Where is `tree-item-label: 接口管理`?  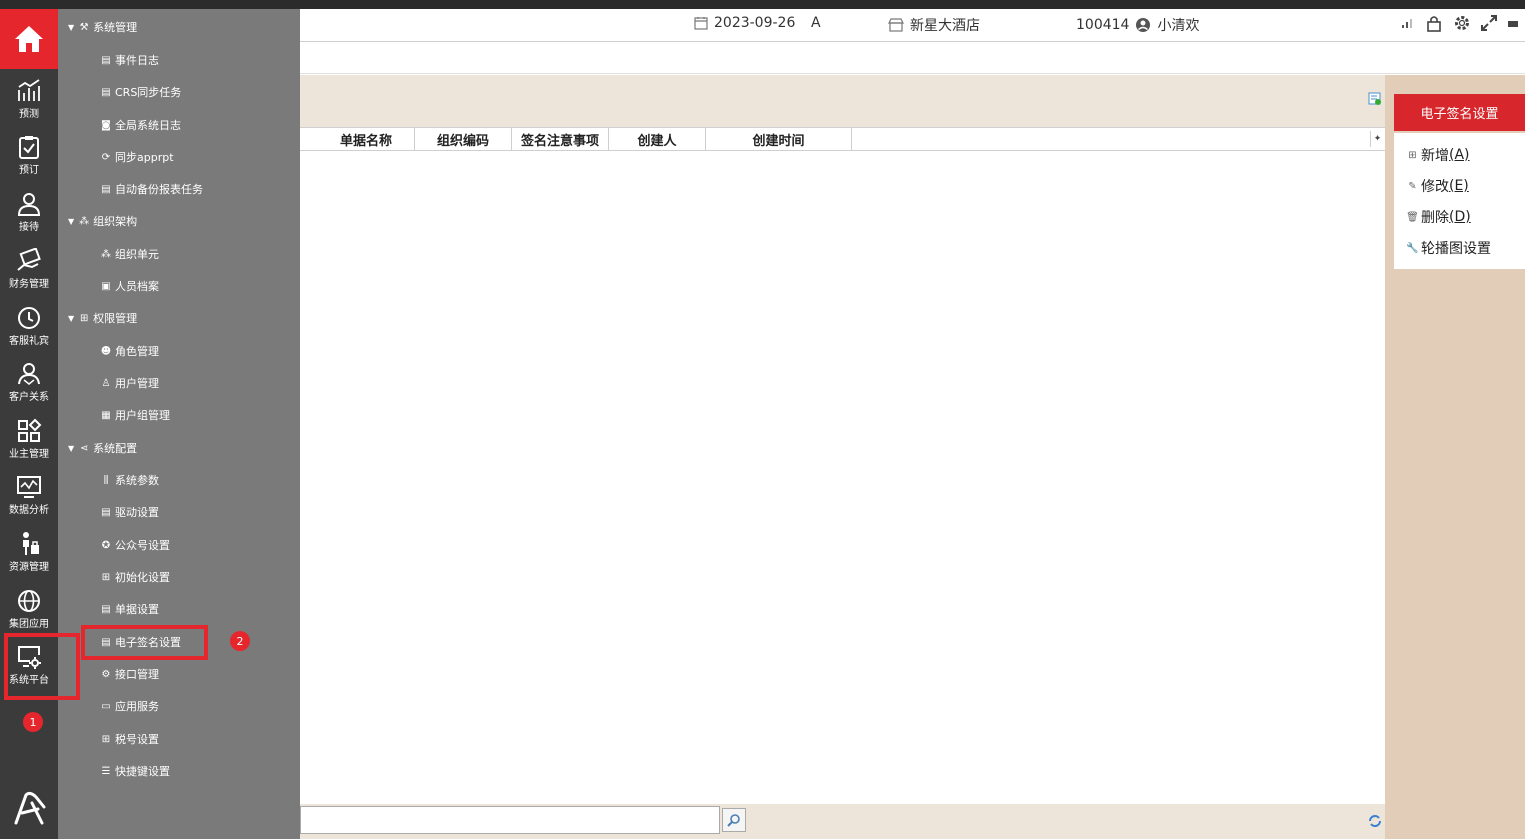 tree-item-label: 接口管理 is located at coordinates (137, 674).